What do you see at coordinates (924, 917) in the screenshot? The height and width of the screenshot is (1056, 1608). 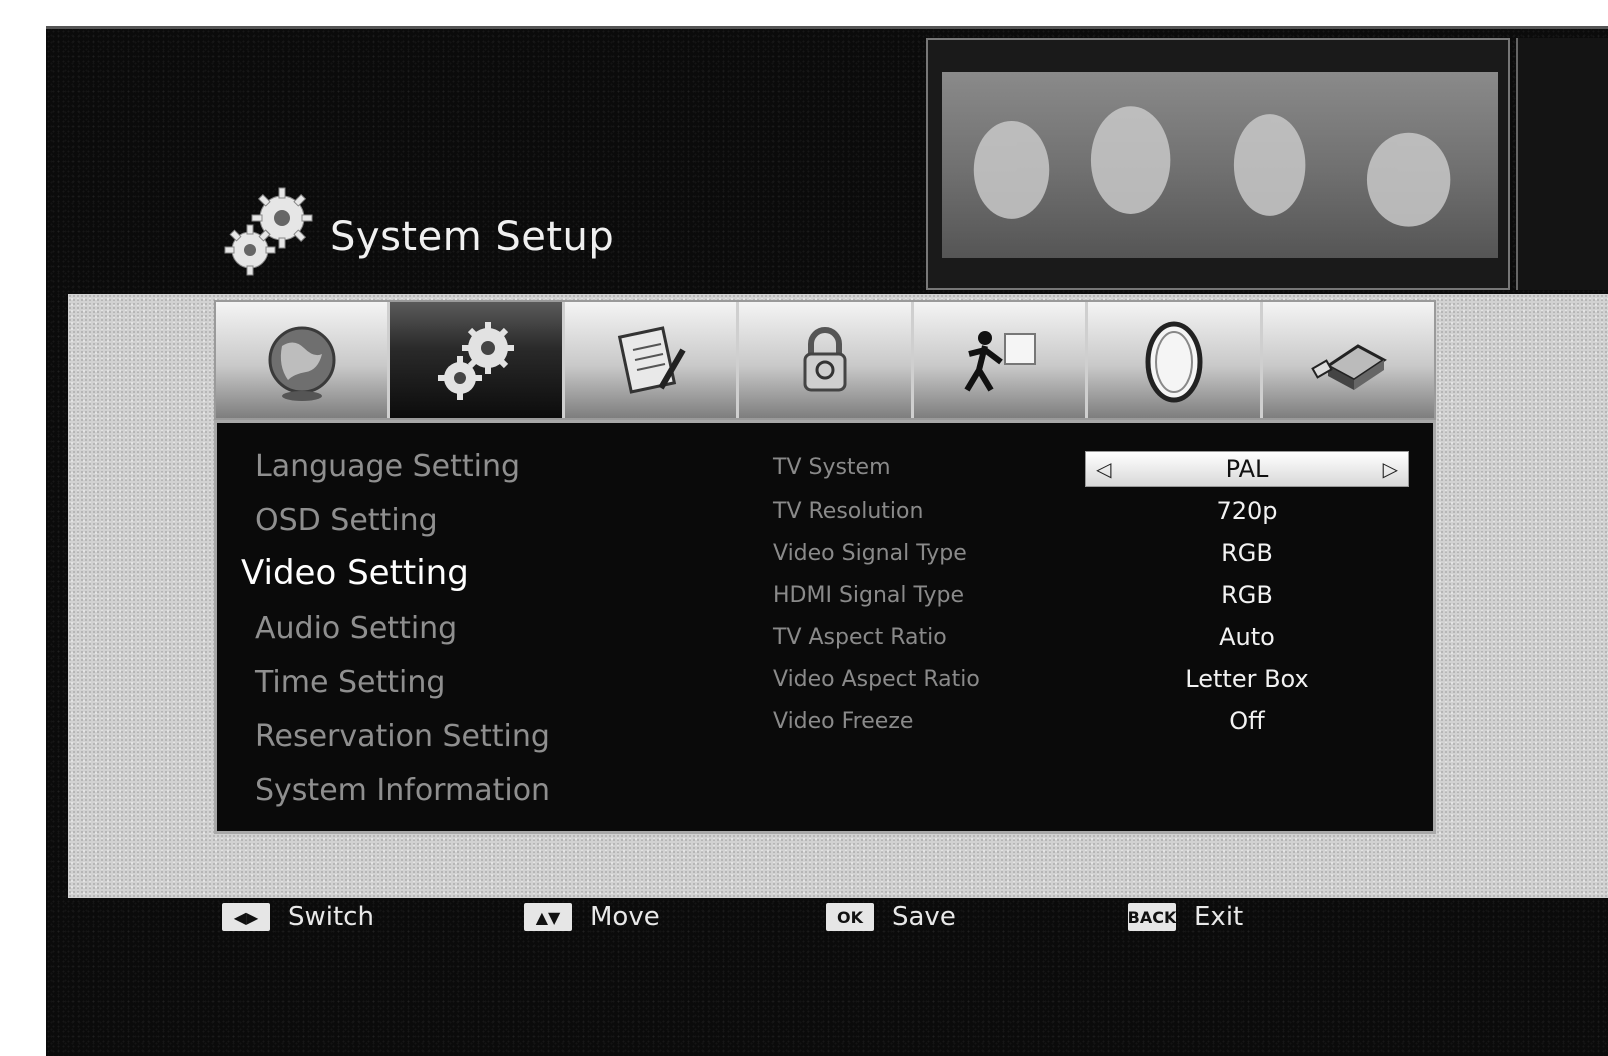 I see `hint-label: Save` at bounding box center [924, 917].